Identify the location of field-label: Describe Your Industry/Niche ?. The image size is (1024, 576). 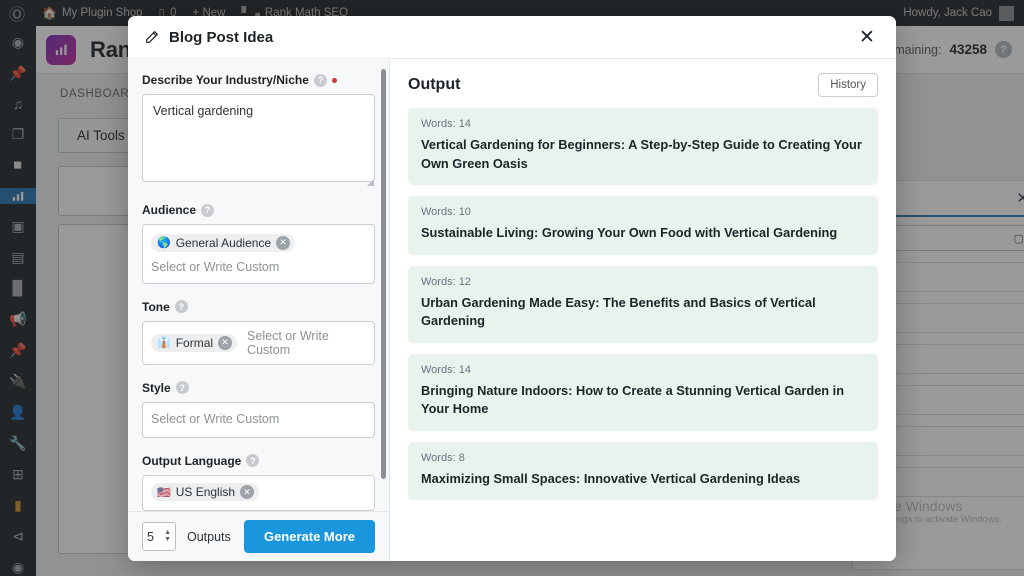
(258, 80).